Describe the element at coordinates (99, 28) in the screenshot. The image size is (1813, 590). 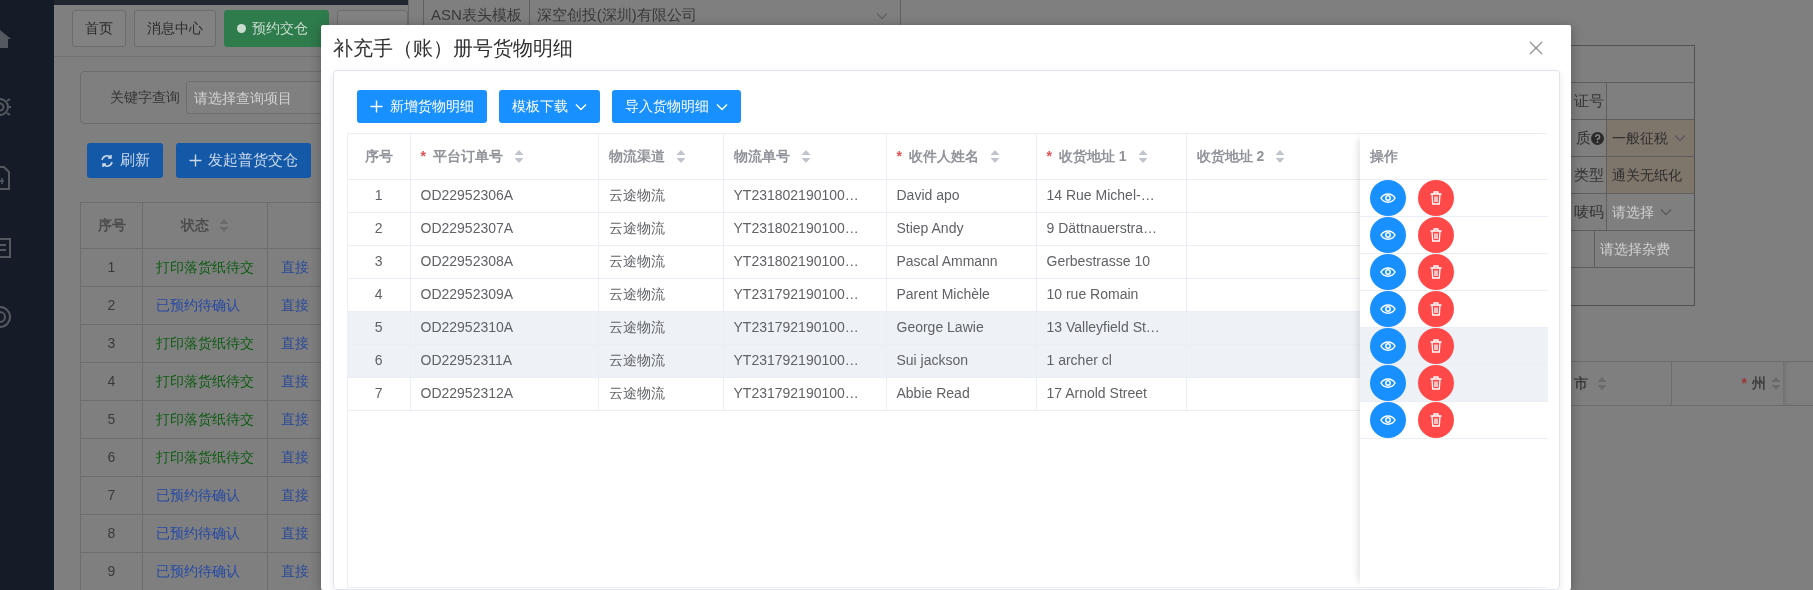
I see `tab: 首页` at that location.